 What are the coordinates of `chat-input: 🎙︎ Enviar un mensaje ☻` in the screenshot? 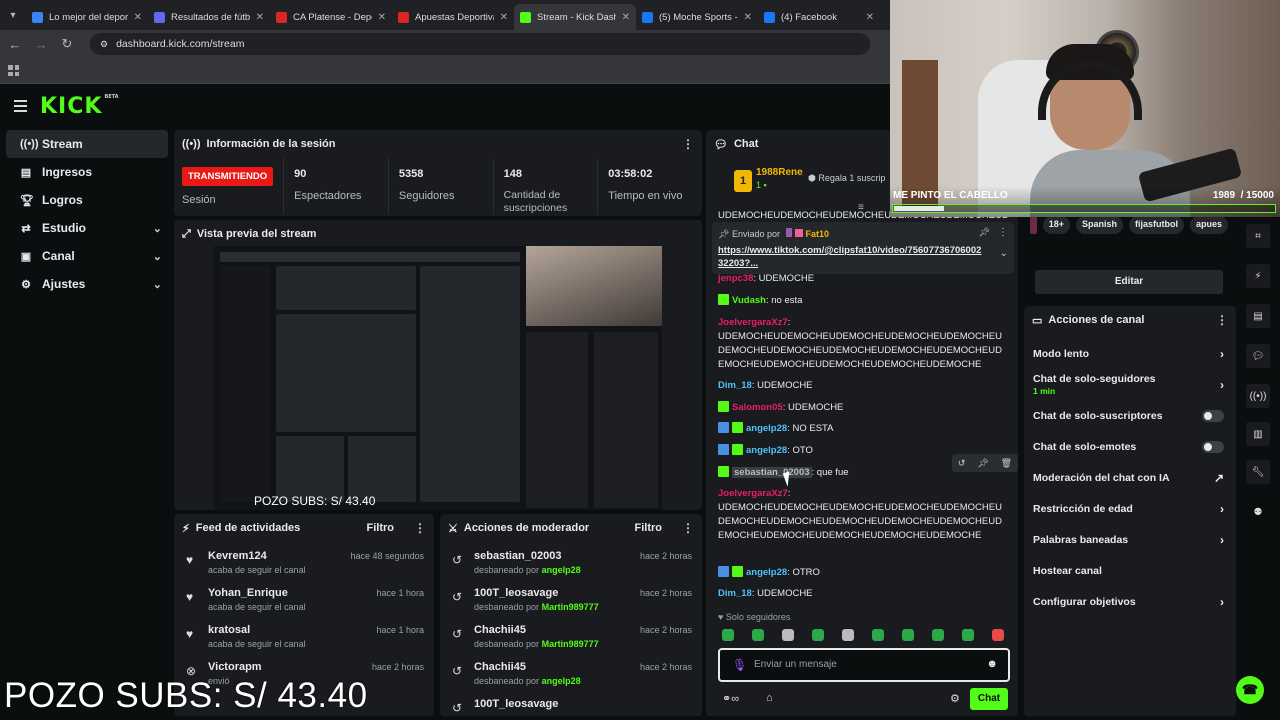 It's located at (864, 665).